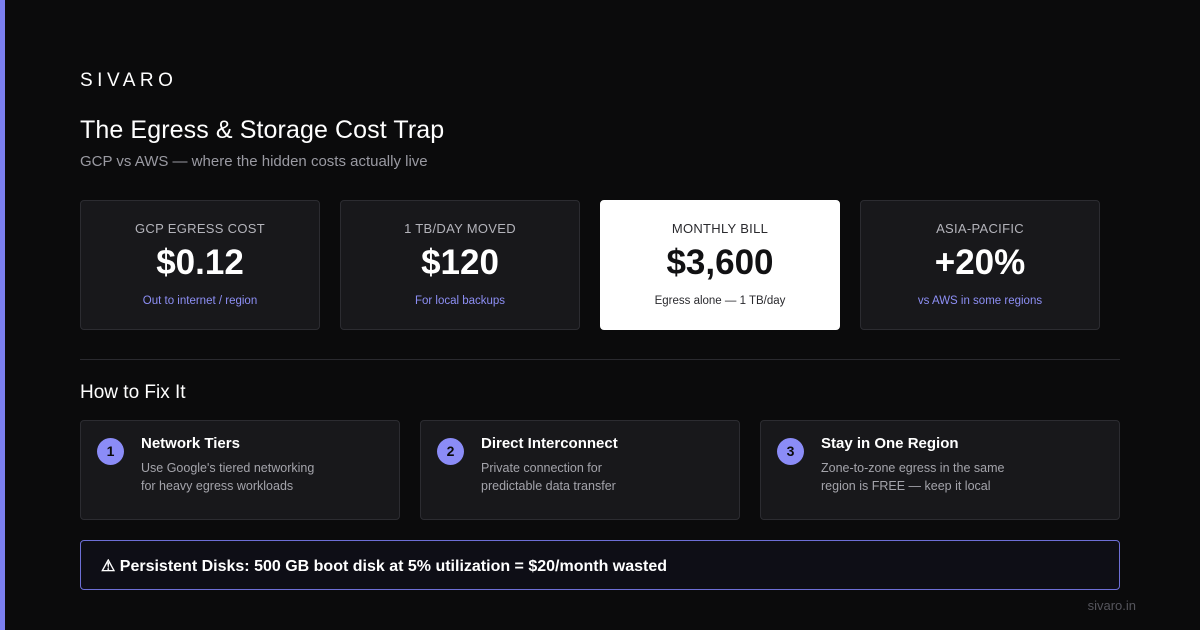 The image size is (1200, 630). I want to click on stat-value: $3,600, so click(720, 262).